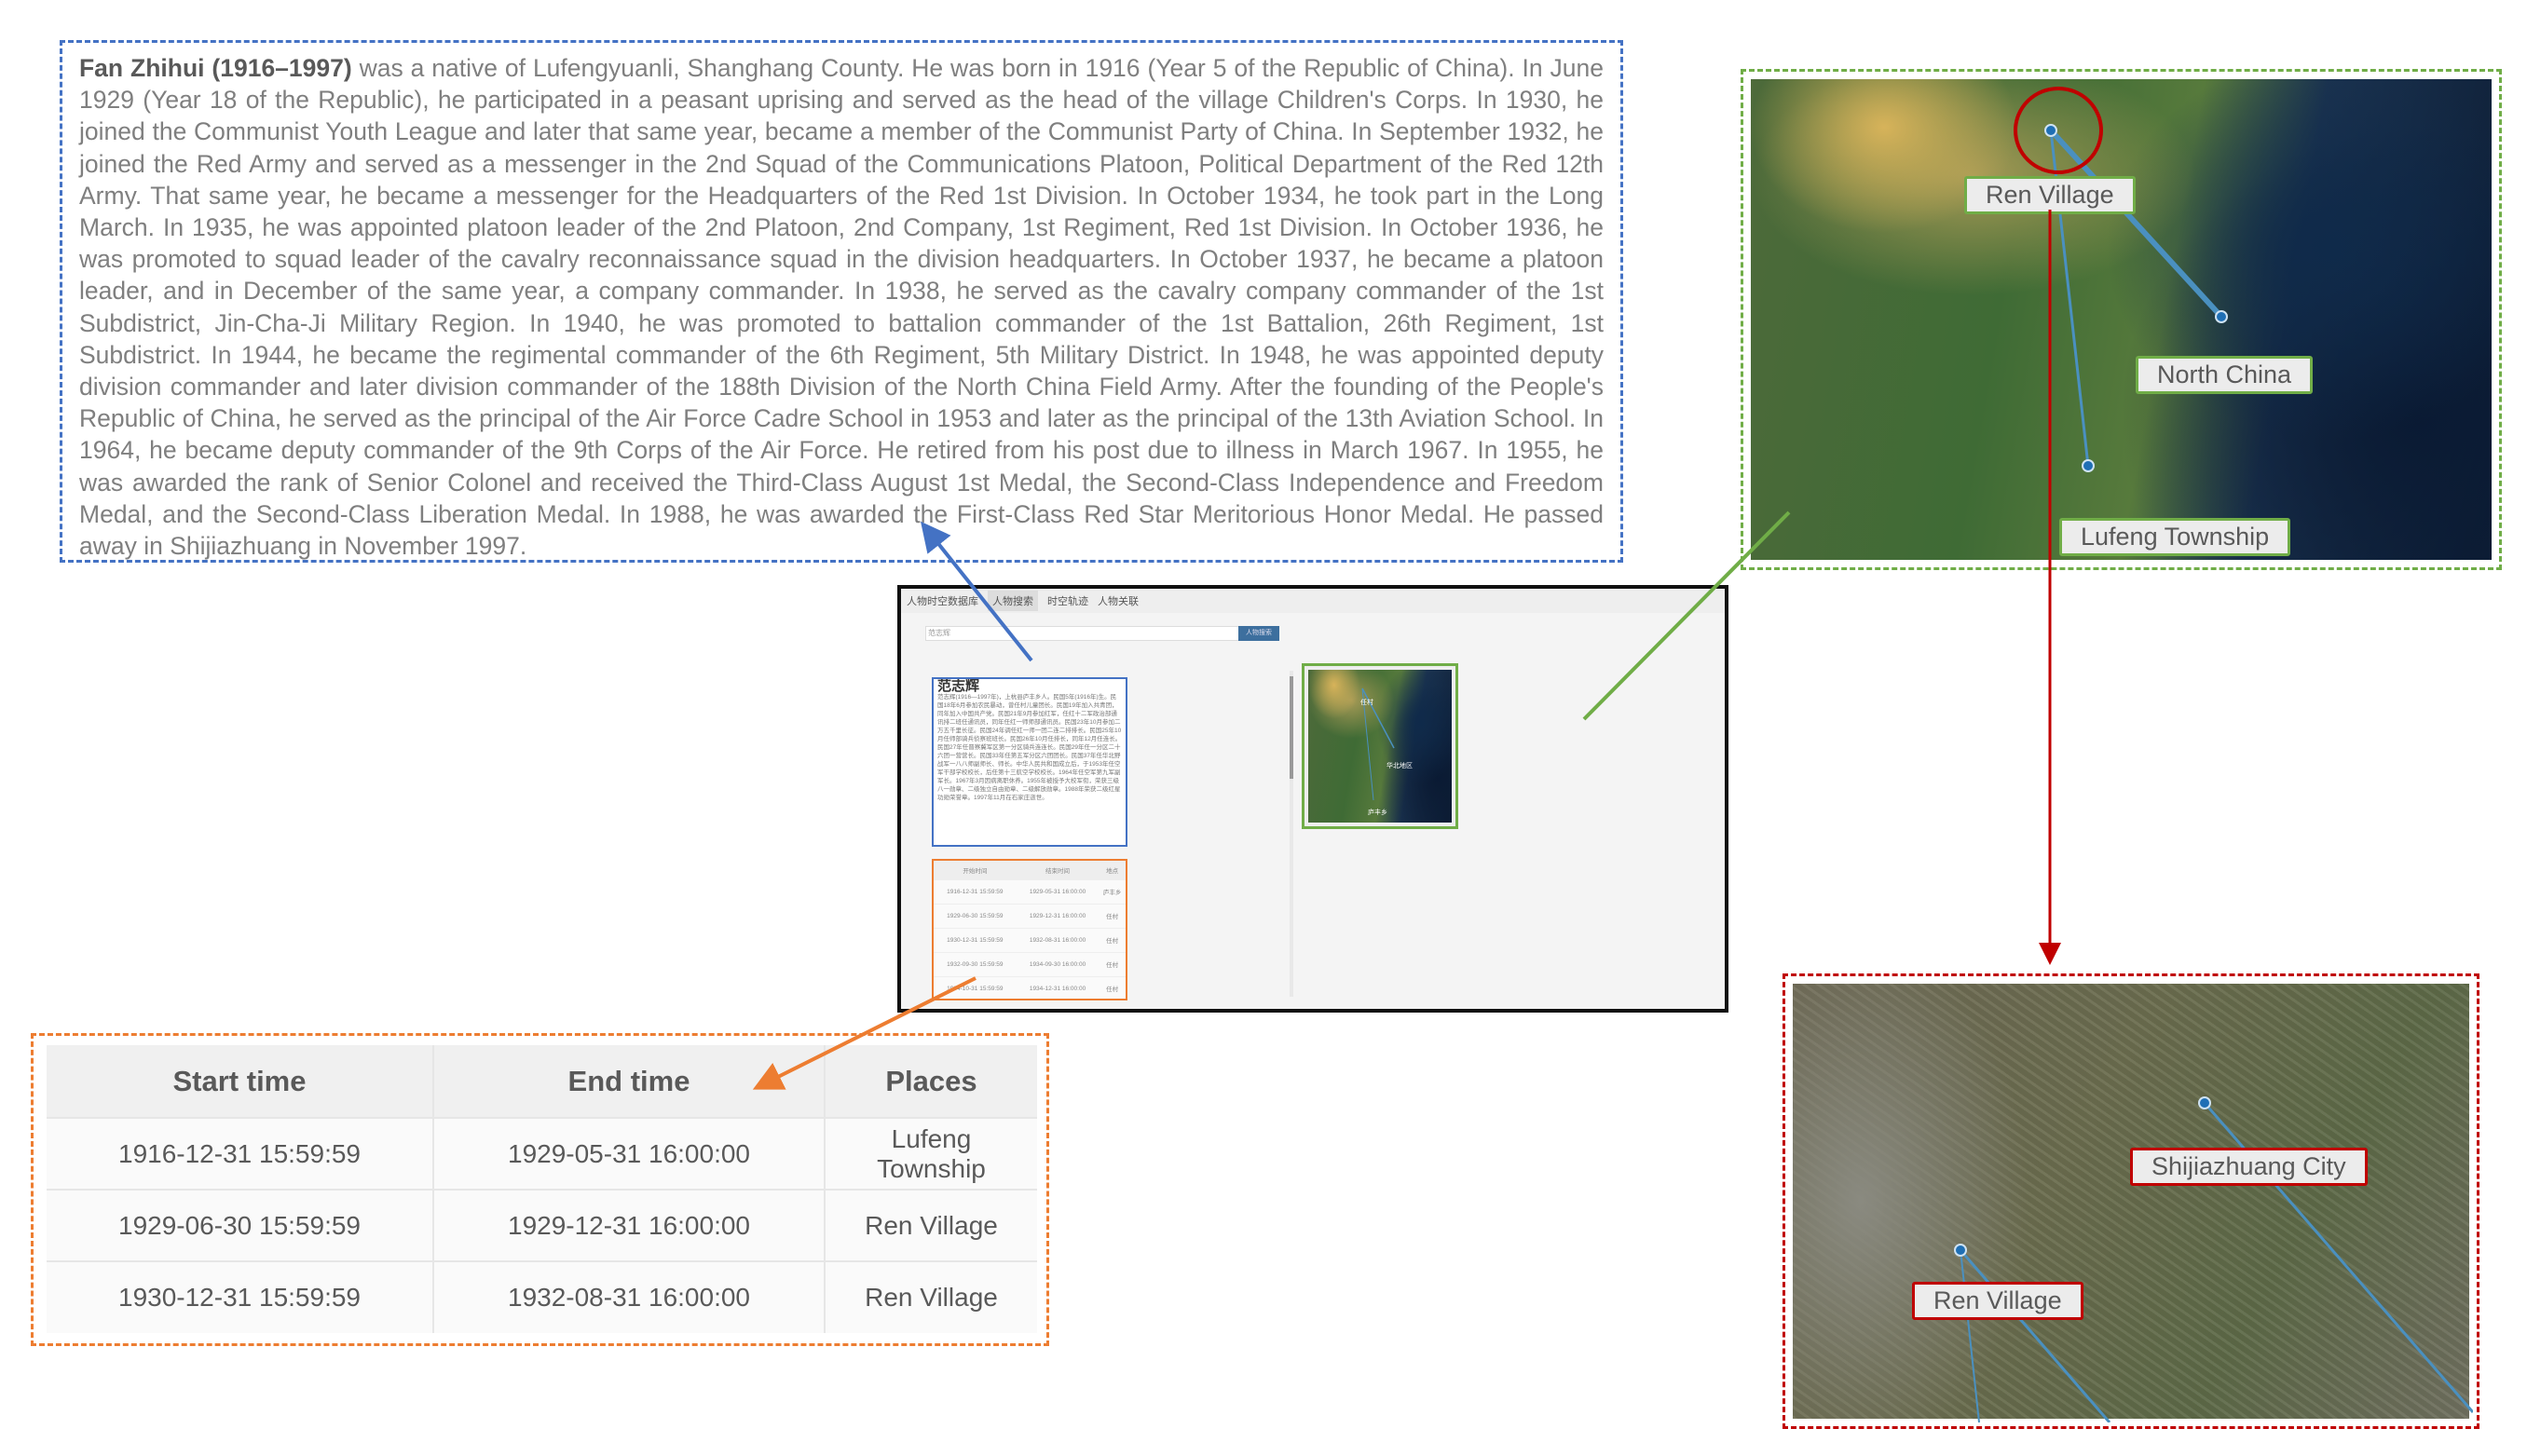 Image resolution: width=2527 pixels, height=1456 pixels. What do you see at coordinates (959, 686) in the screenshot?
I see `mini-bio-title: 范志辉` at bounding box center [959, 686].